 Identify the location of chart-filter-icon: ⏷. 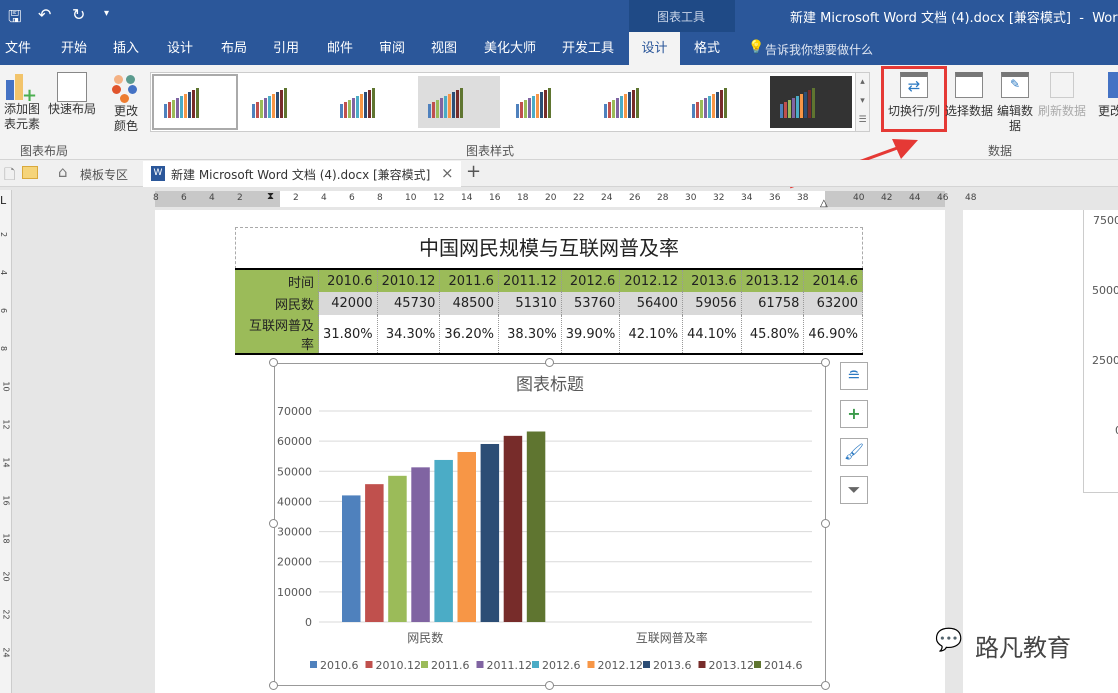
(854, 490).